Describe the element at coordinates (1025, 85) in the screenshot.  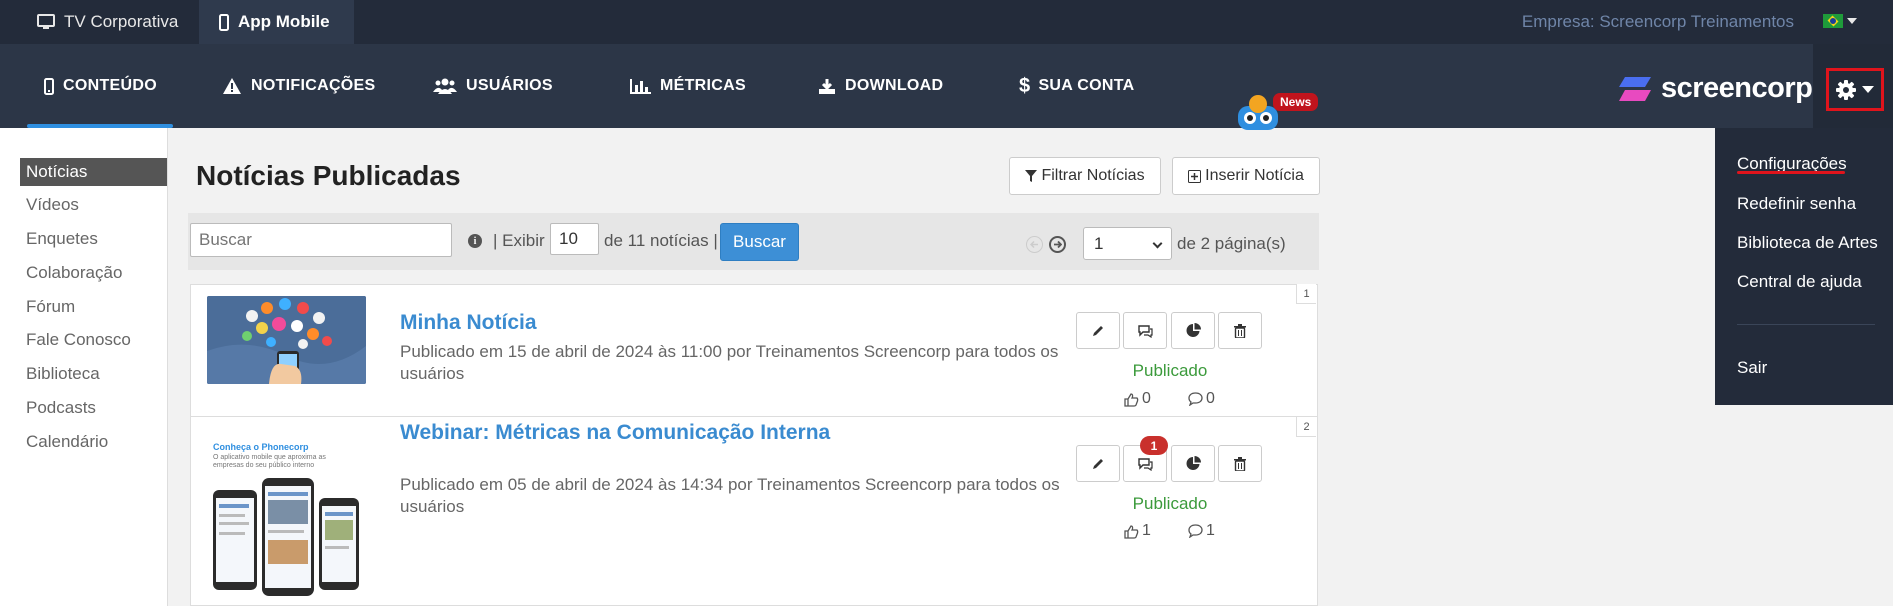
I see `dollar-icon: $` at that location.